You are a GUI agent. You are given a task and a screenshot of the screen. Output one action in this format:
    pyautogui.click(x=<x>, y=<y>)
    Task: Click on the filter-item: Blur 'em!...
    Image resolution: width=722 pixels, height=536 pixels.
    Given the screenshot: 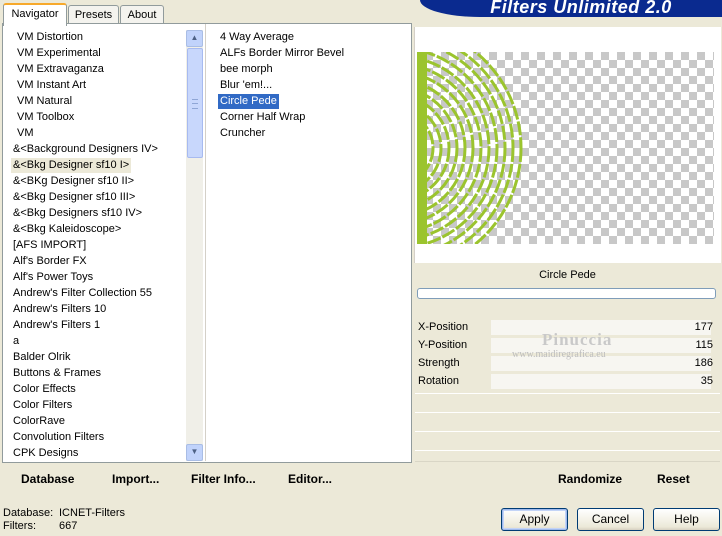 What is the action you would take?
    pyautogui.click(x=246, y=85)
    